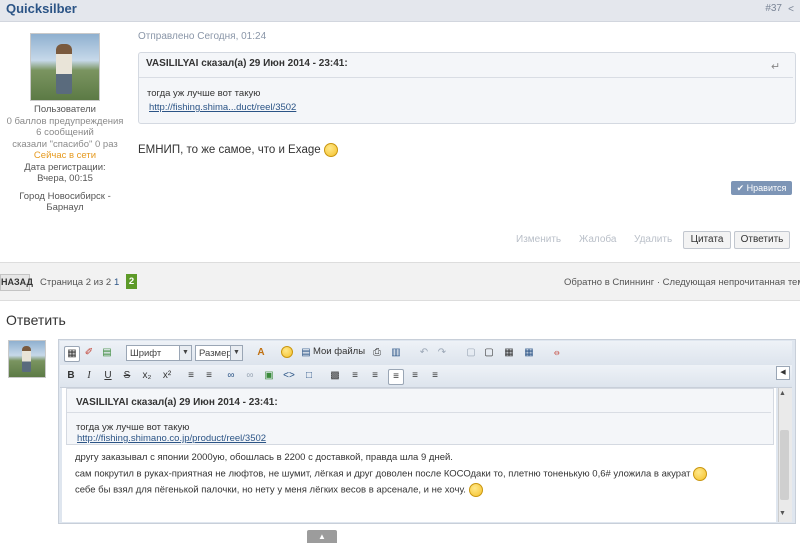 This screenshot has height=543, width=800. What do you see at coordinates (309, 376) in the screenshot?
I see `quote-icon: □` at bounding box center [309, 376].